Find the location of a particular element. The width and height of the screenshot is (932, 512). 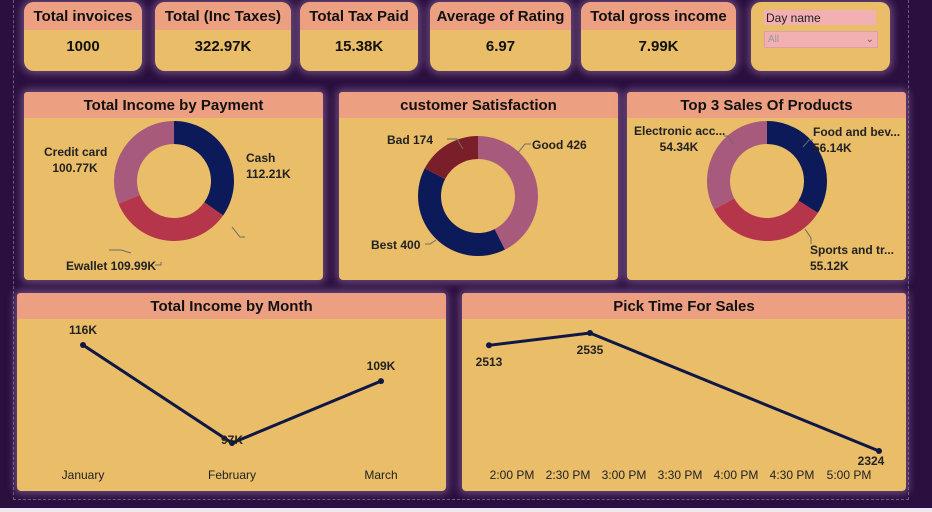

day-name-dropdown: All ⌄ is located at coordinates (821, 39).